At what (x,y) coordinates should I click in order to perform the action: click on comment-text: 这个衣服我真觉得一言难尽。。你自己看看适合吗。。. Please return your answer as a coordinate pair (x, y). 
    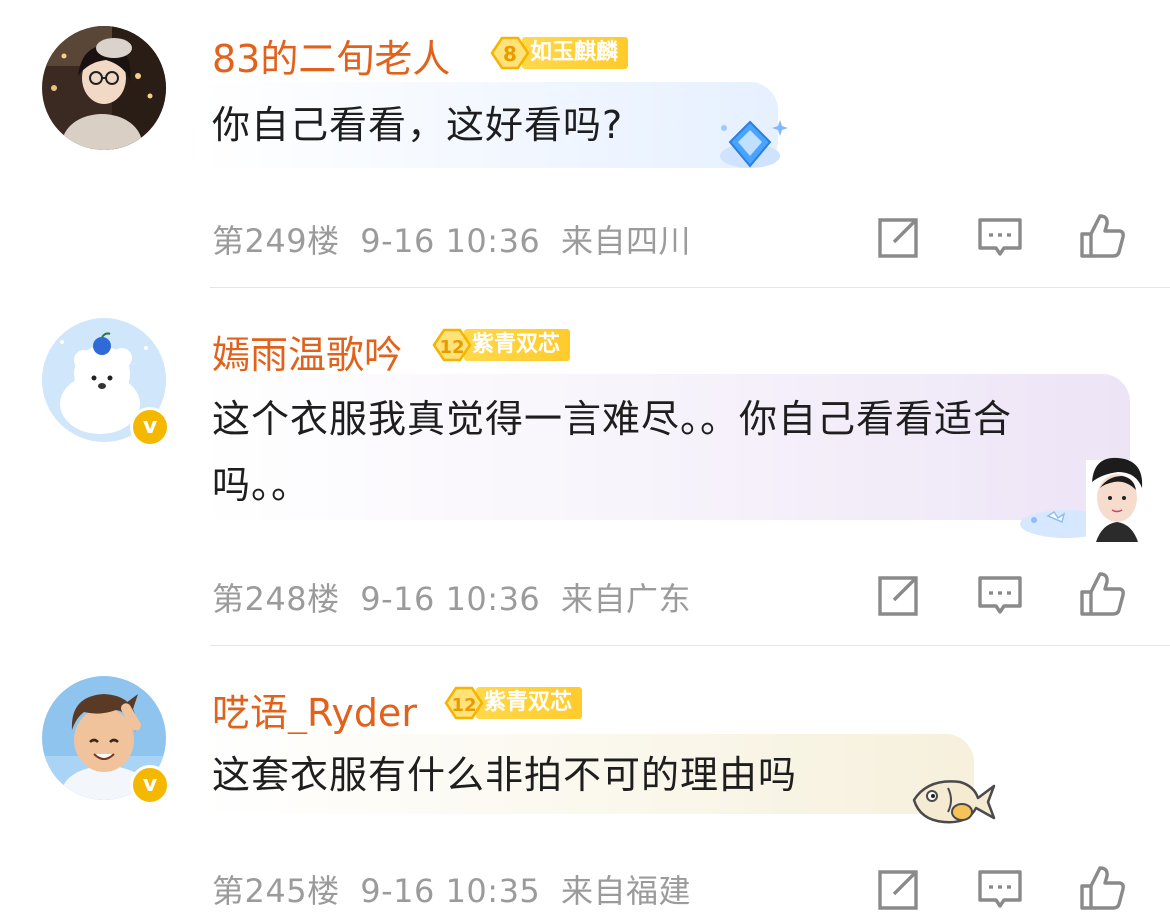
    Looking at the image, I should click on (657, 452).